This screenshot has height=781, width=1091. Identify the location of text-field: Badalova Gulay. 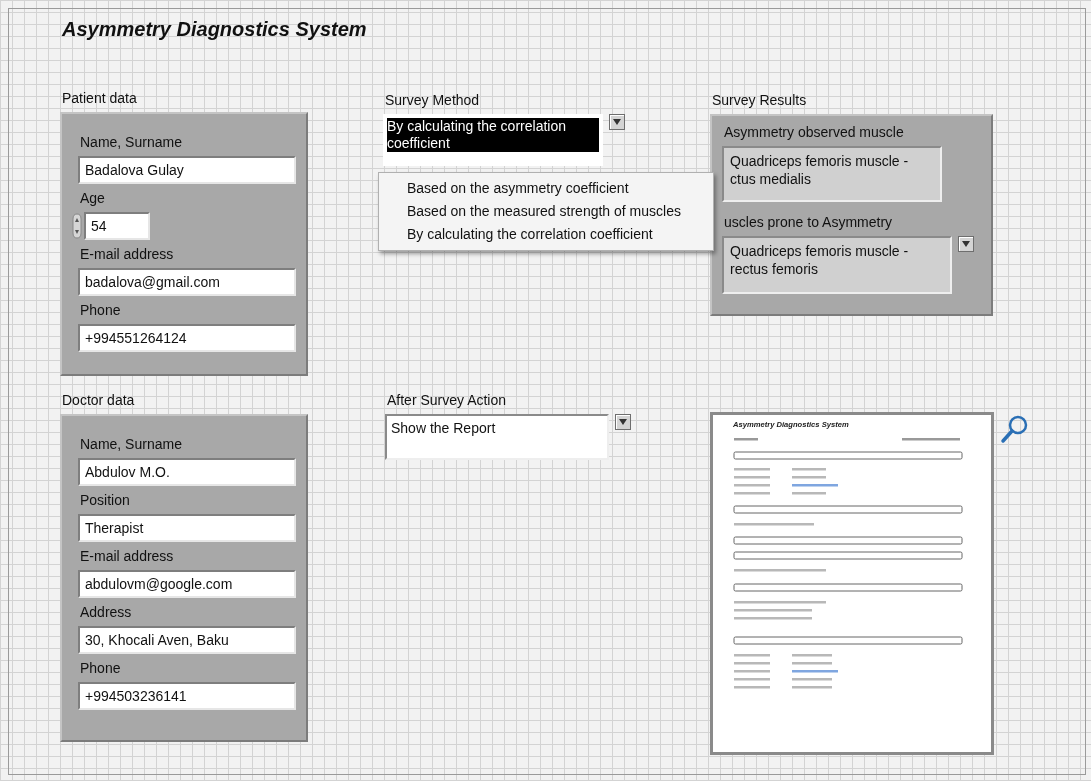
(187, 170).